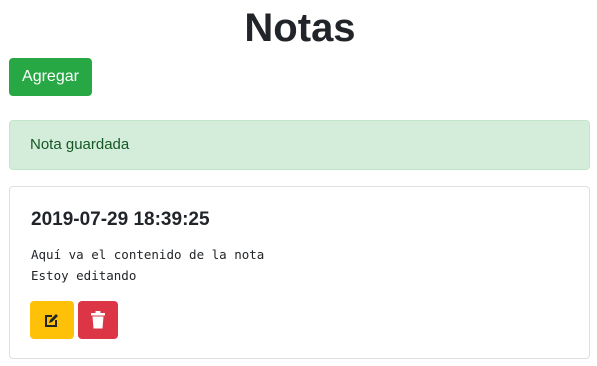  I want to click on delete-note-button, so click(98, 320).